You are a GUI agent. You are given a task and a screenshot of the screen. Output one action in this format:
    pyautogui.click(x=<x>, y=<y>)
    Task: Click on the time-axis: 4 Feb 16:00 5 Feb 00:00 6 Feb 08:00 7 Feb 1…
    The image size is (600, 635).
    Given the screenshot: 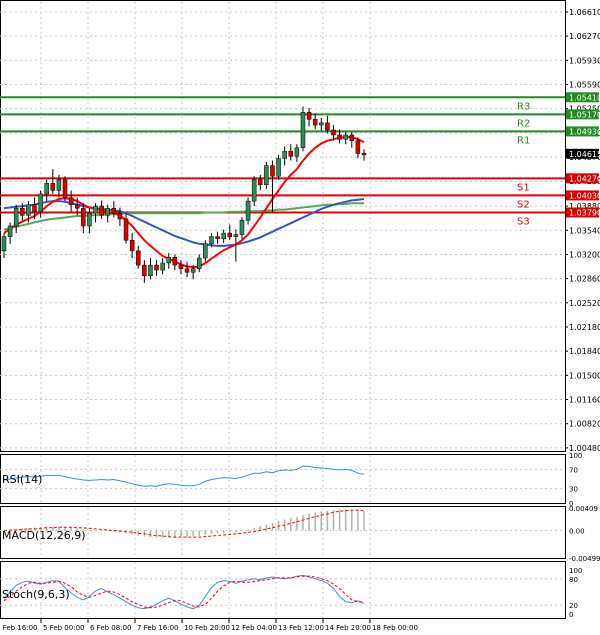 What is the action you would take?
    pyautogui.click(x=209, y=625)
    